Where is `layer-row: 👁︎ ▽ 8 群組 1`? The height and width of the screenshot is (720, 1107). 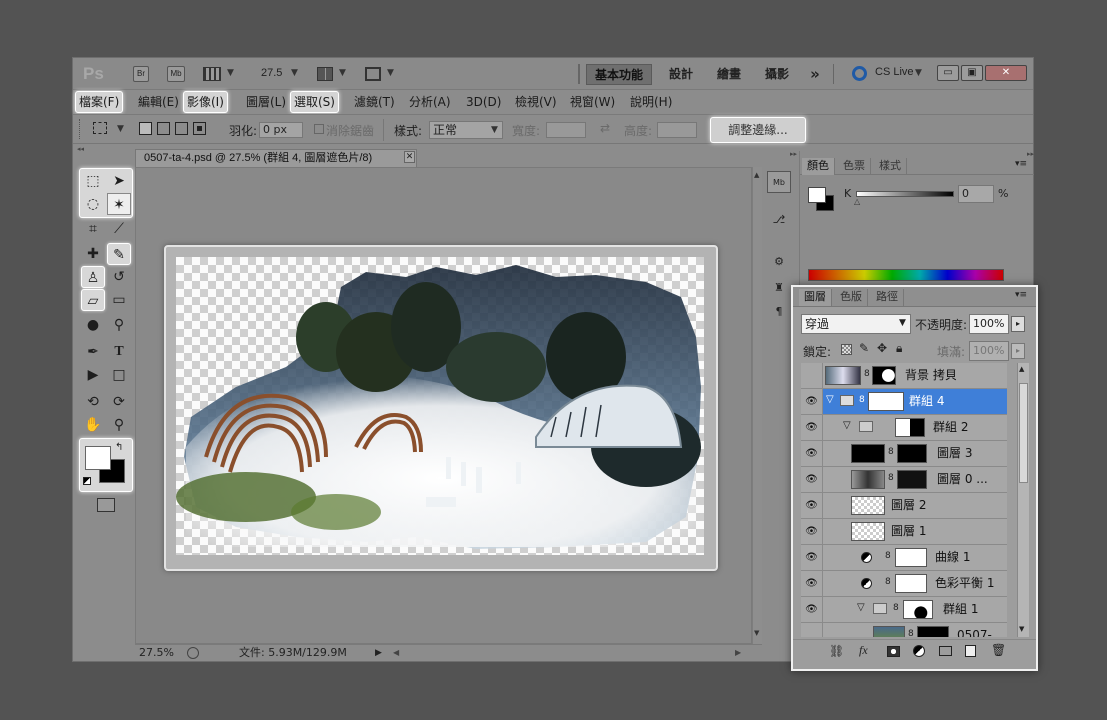
layer-row: 👁︎ ▽ 8 群組 1 is located at coordinates (904, 610).